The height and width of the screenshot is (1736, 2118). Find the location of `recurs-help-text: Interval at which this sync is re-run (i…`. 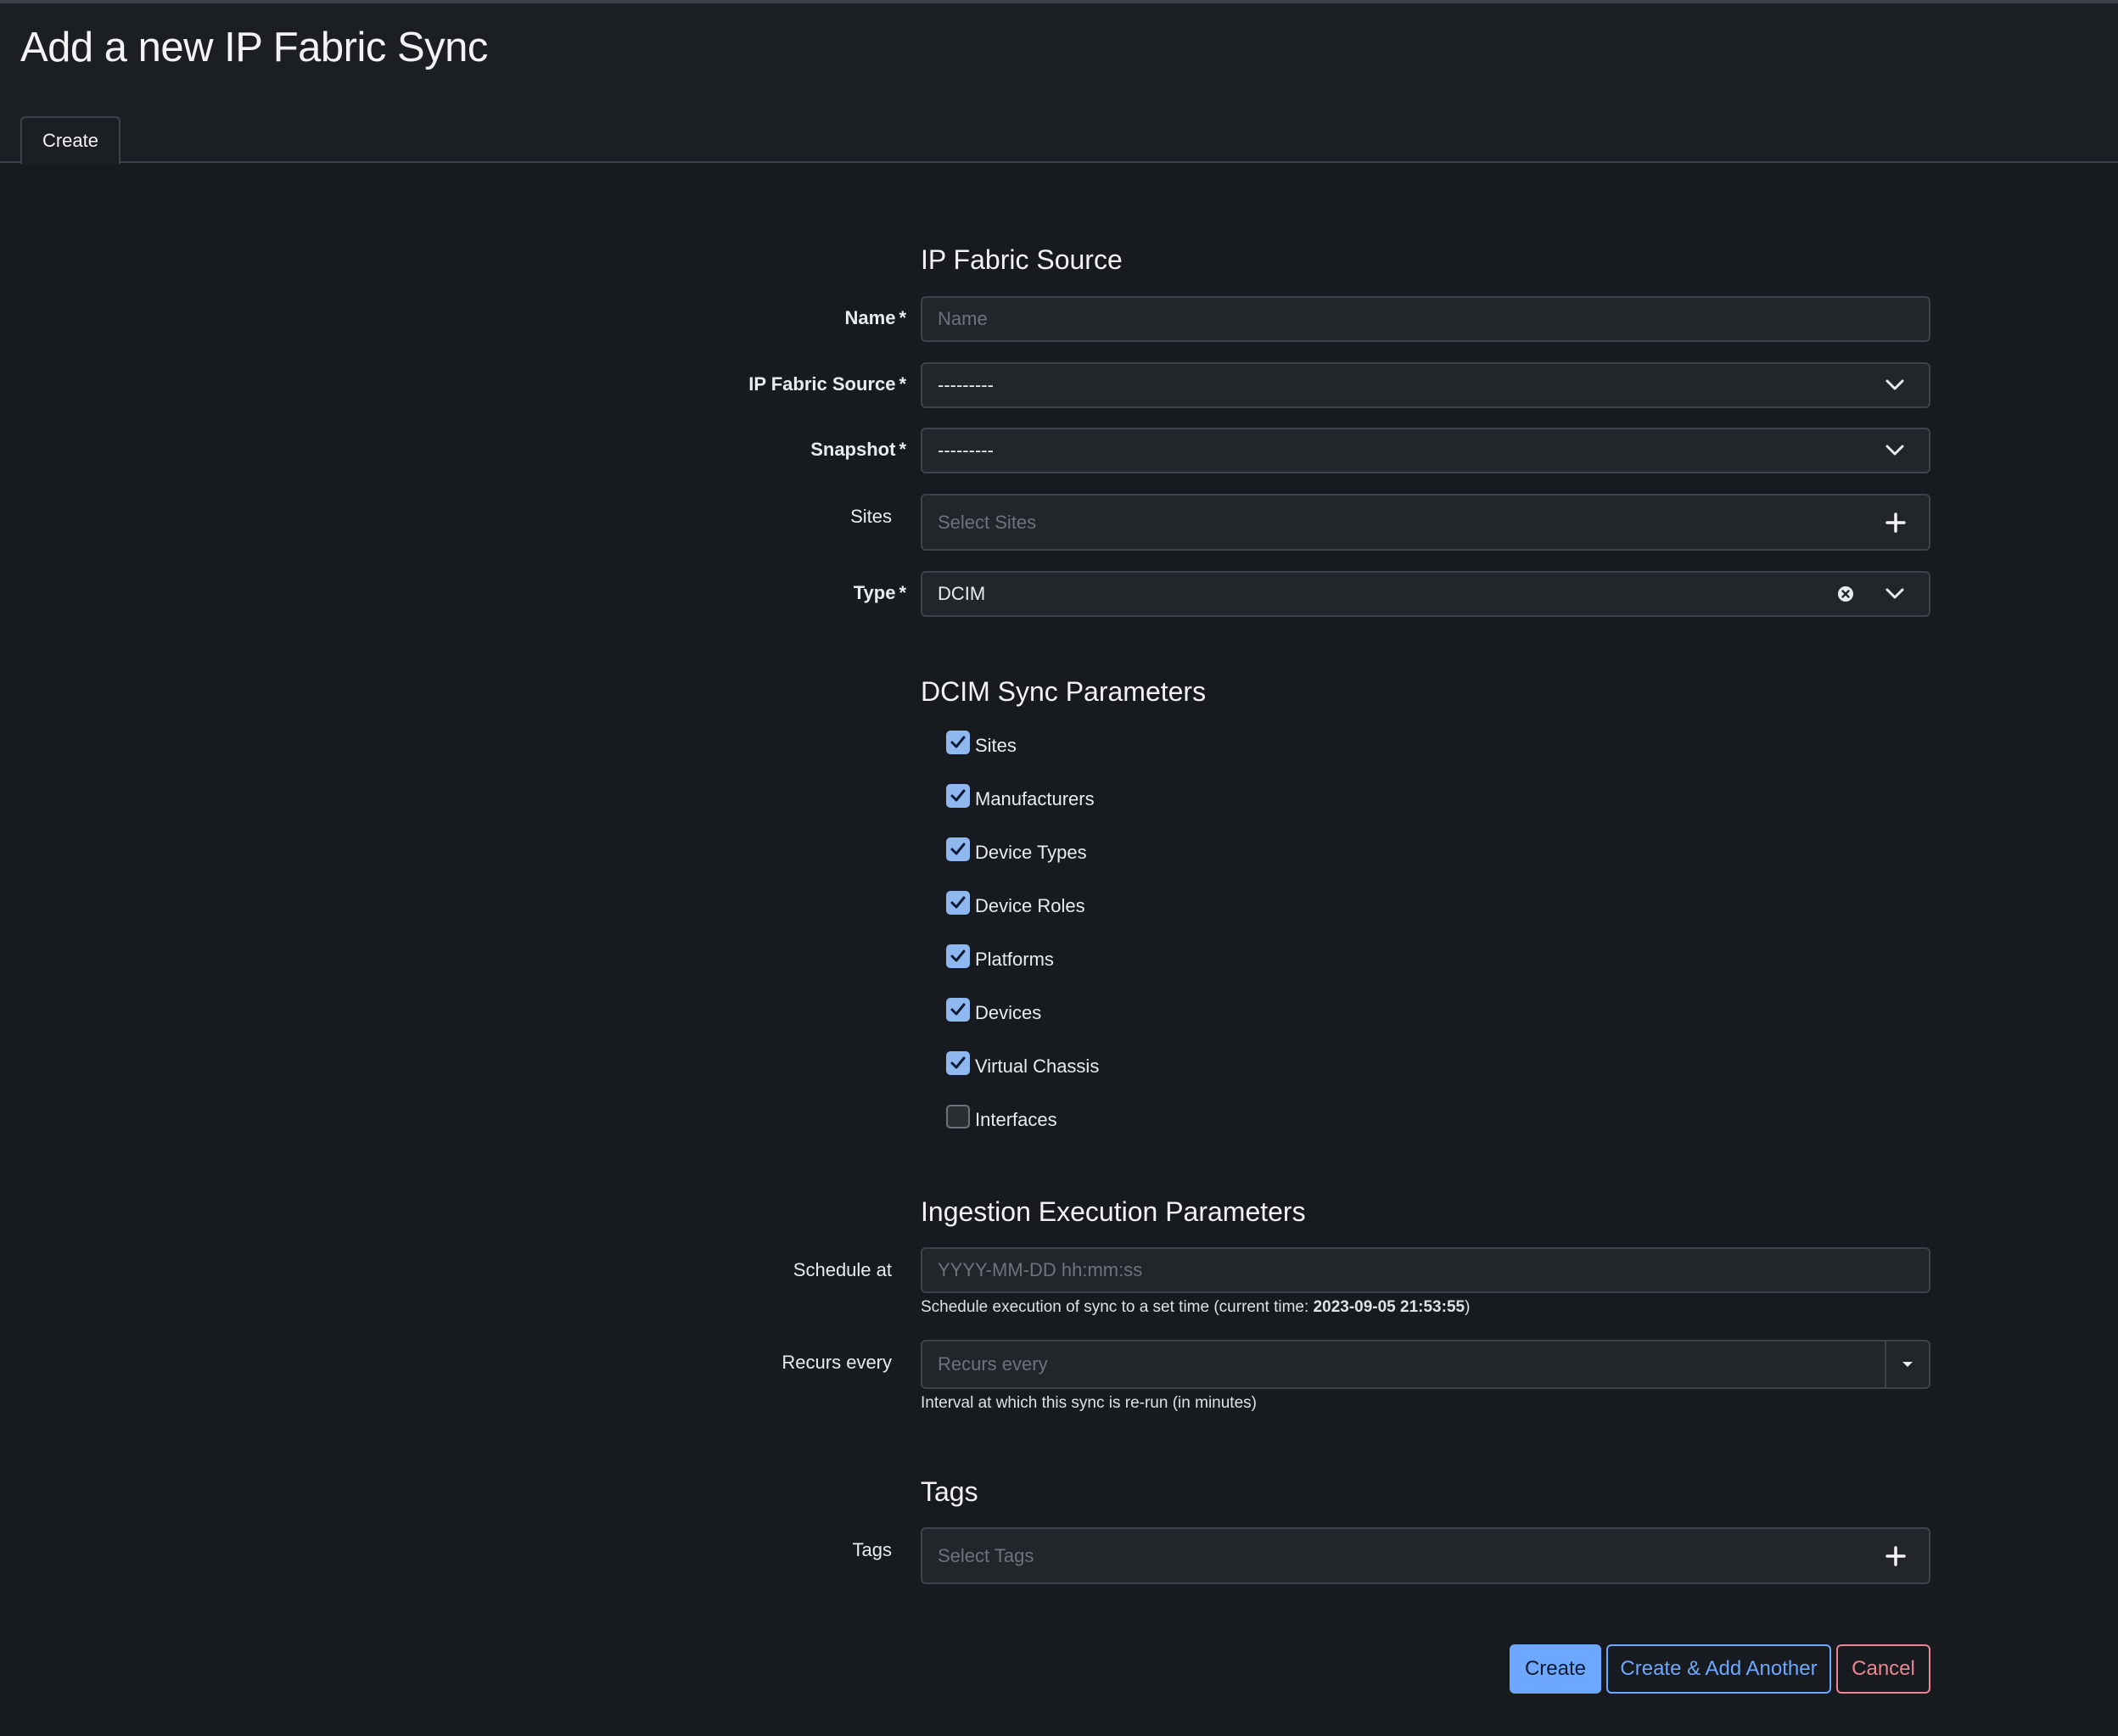

recurs-help-text: Interval at which this sync is re-run (i… is located at coordinates (1089, 1403).